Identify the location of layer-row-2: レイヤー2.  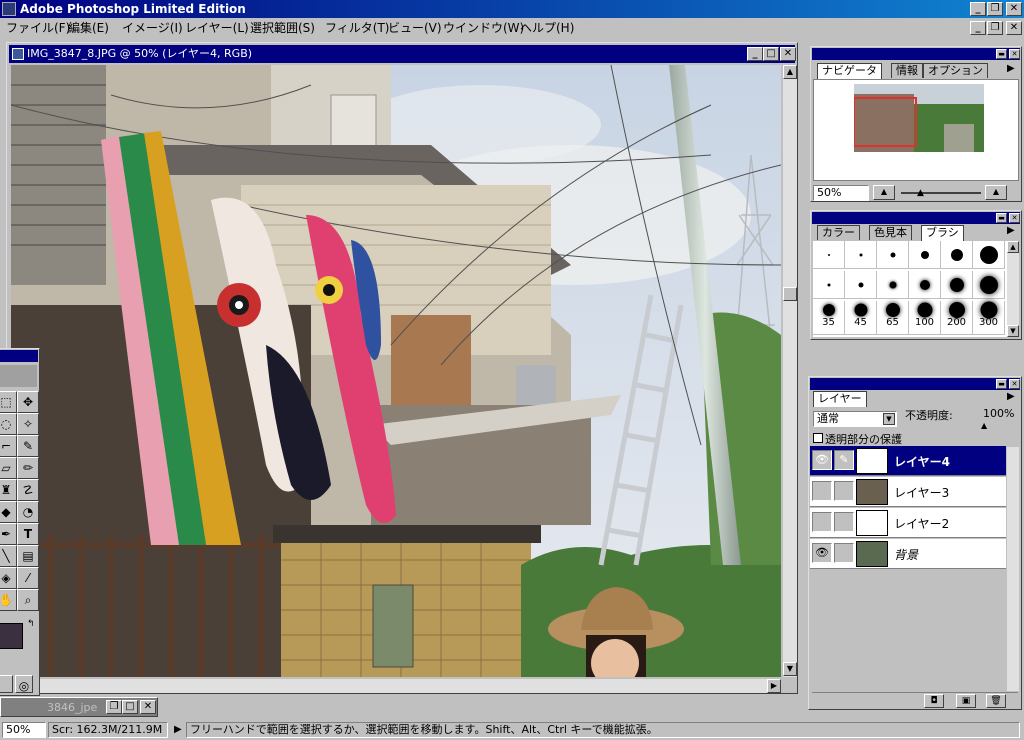
(908, 523).